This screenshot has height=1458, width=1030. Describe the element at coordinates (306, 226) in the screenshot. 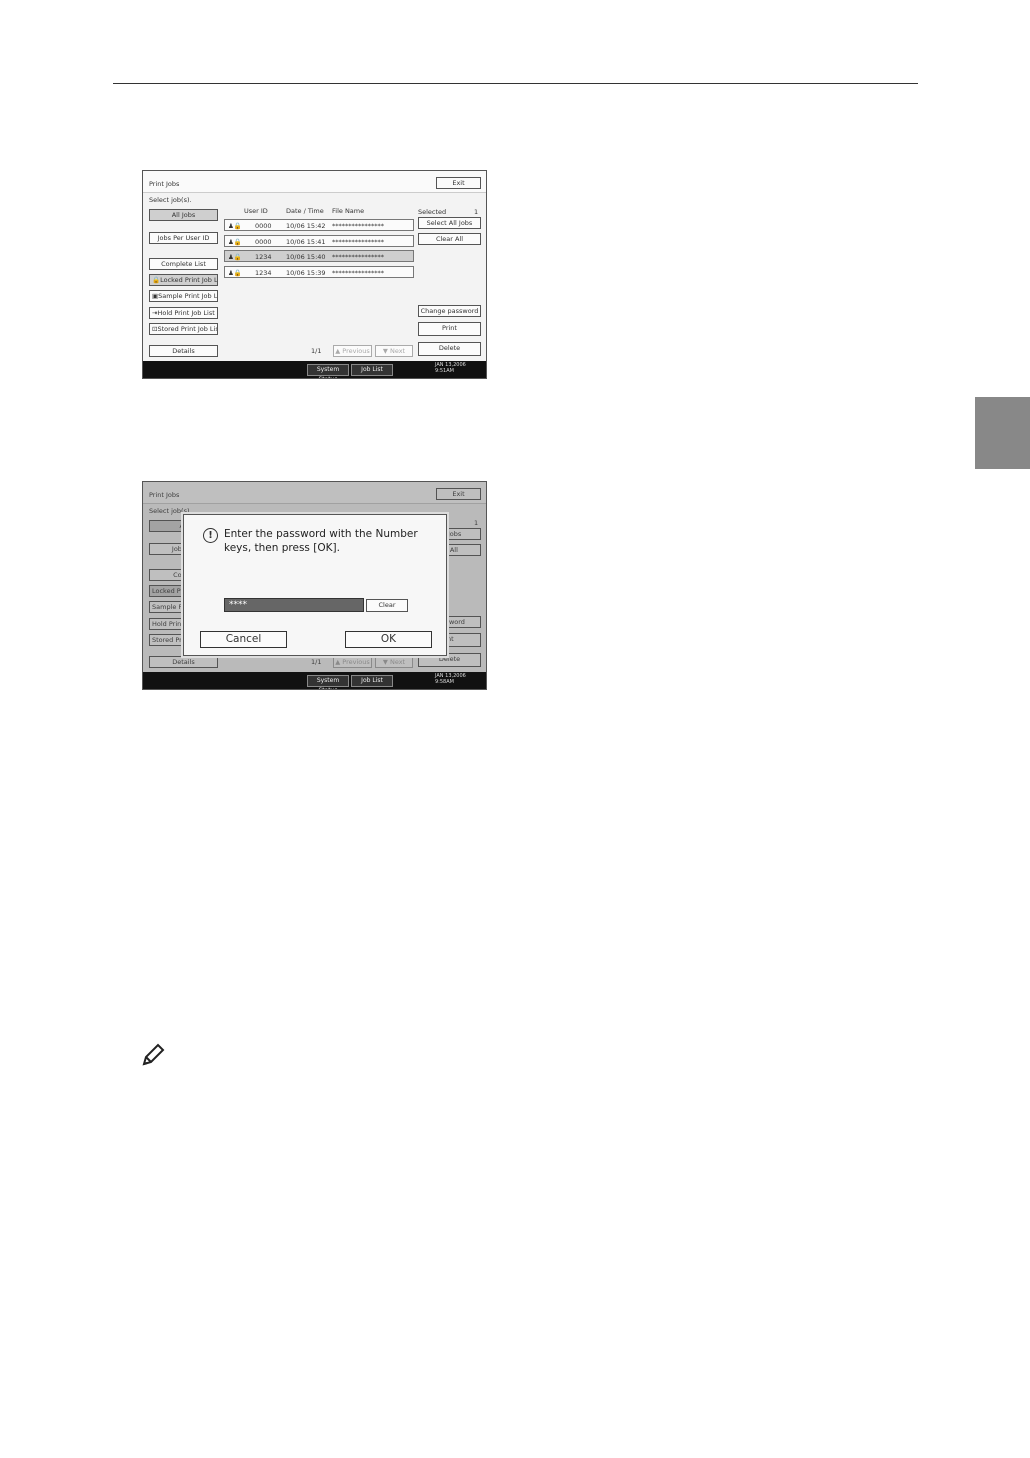

I see `row-datetime: 10/06 15:42` at that location.